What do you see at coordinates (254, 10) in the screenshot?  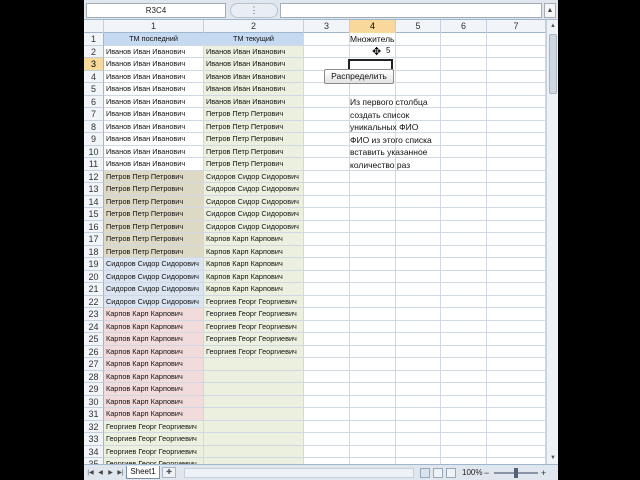 I see `formula-controls-icon: ⋮` at bounding box center [254, 10].